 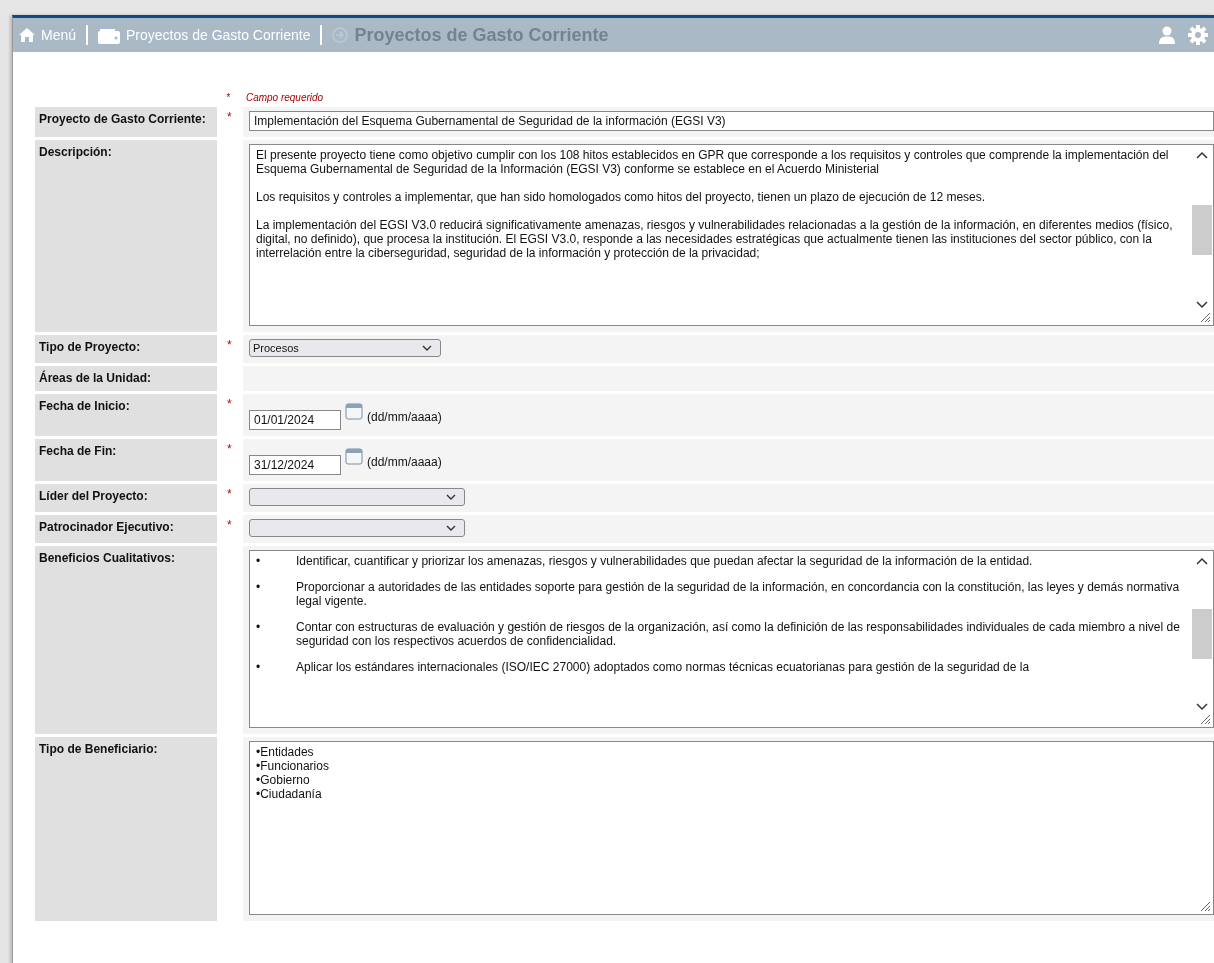 I want to click on list-line: •Entidades, so click(x=285, y=752).